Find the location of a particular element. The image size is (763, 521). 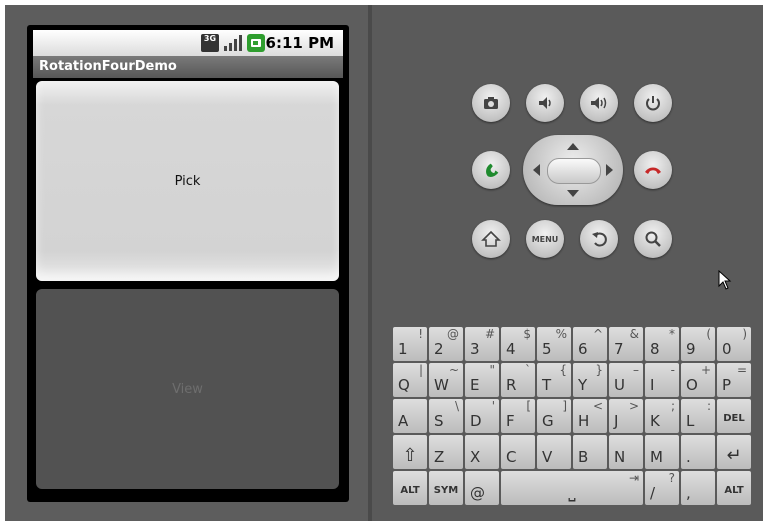

key-alt-label: @ is located at coordinates (453, 334).